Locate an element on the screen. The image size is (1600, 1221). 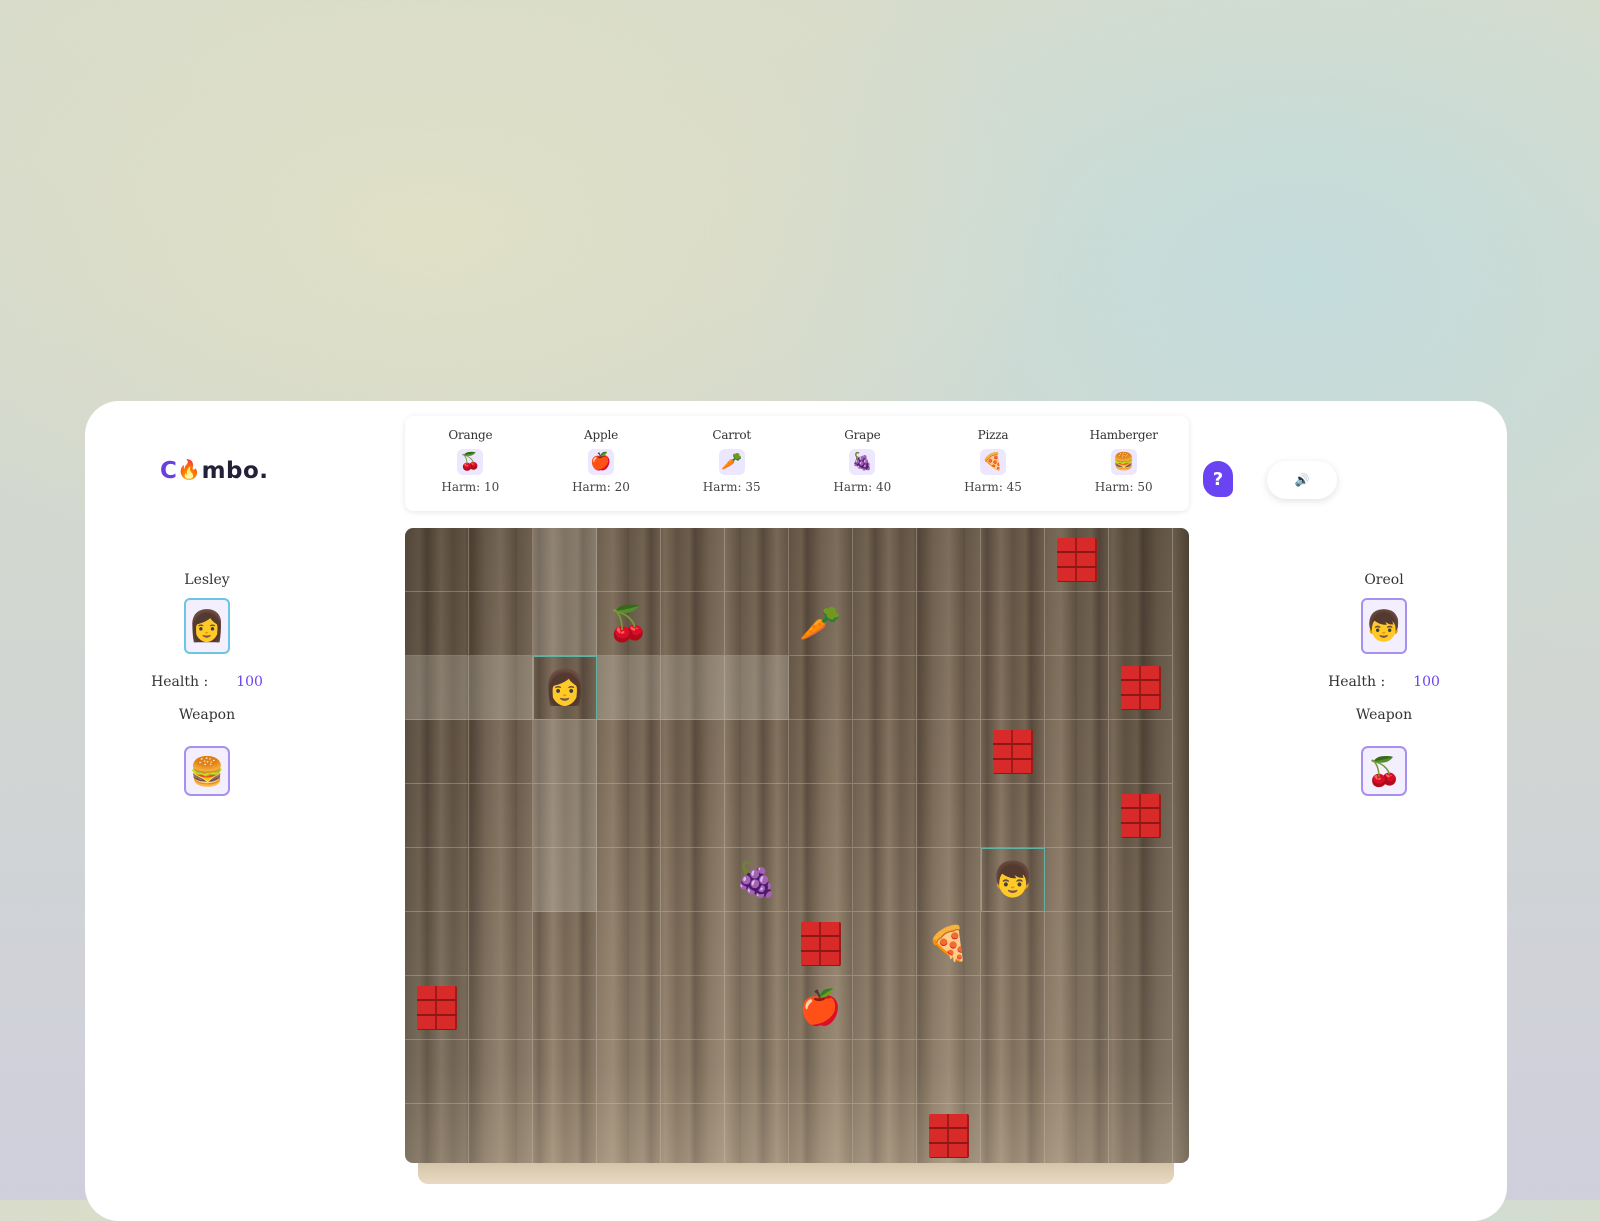
board-cell: 🍎 is located at coordinates (821, 1008).